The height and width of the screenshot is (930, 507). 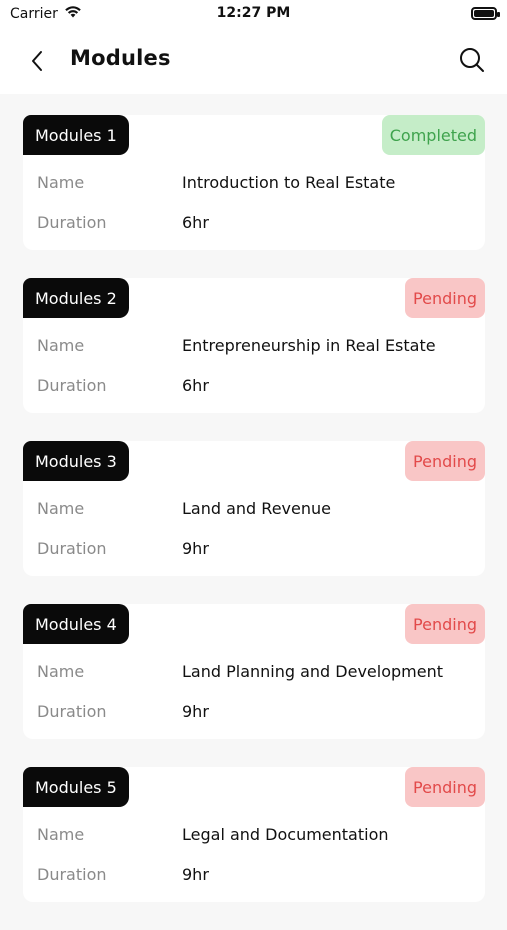 I want to click on search-button, so click(x=472, y=60).